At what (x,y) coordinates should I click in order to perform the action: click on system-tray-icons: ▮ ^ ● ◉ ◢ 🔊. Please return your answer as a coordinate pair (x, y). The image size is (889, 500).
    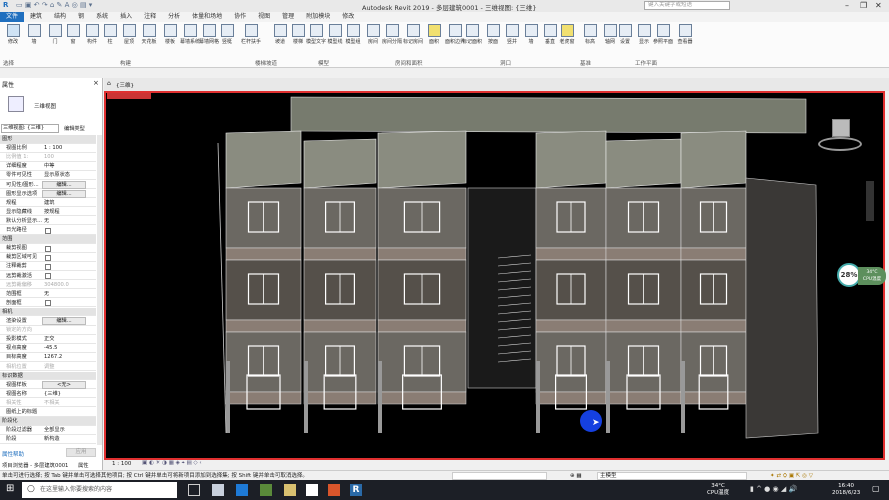
    Looking at the image, I should click on (773, 489).